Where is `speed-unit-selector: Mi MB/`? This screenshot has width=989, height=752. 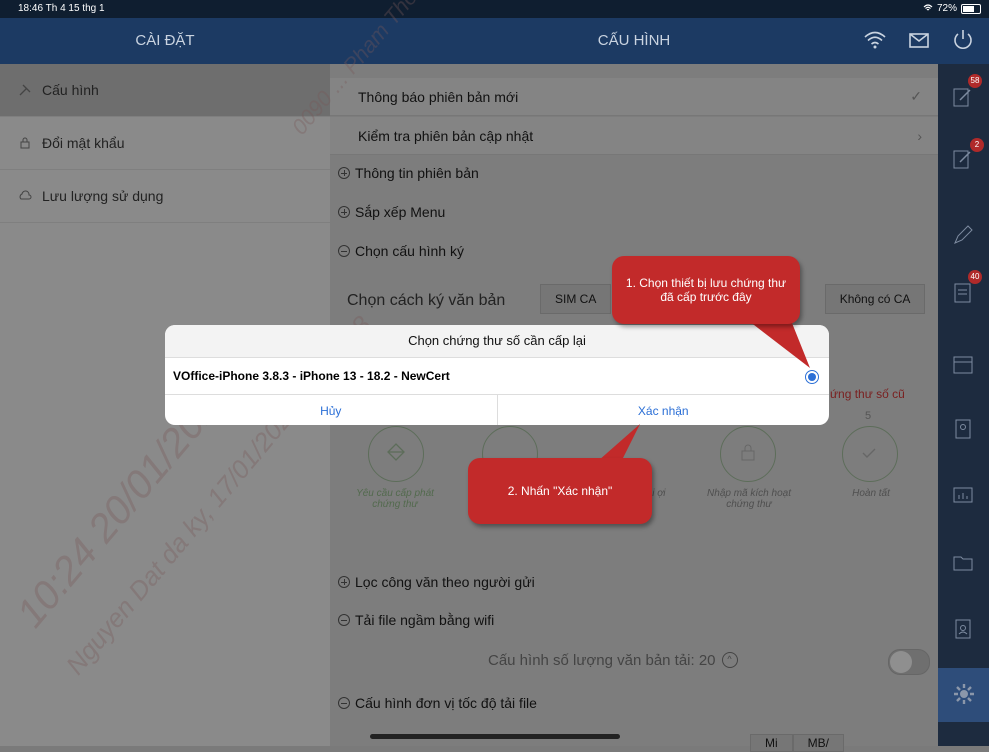 speed-unit-selector: Mi MB/ is located at coordinates (797, 743).